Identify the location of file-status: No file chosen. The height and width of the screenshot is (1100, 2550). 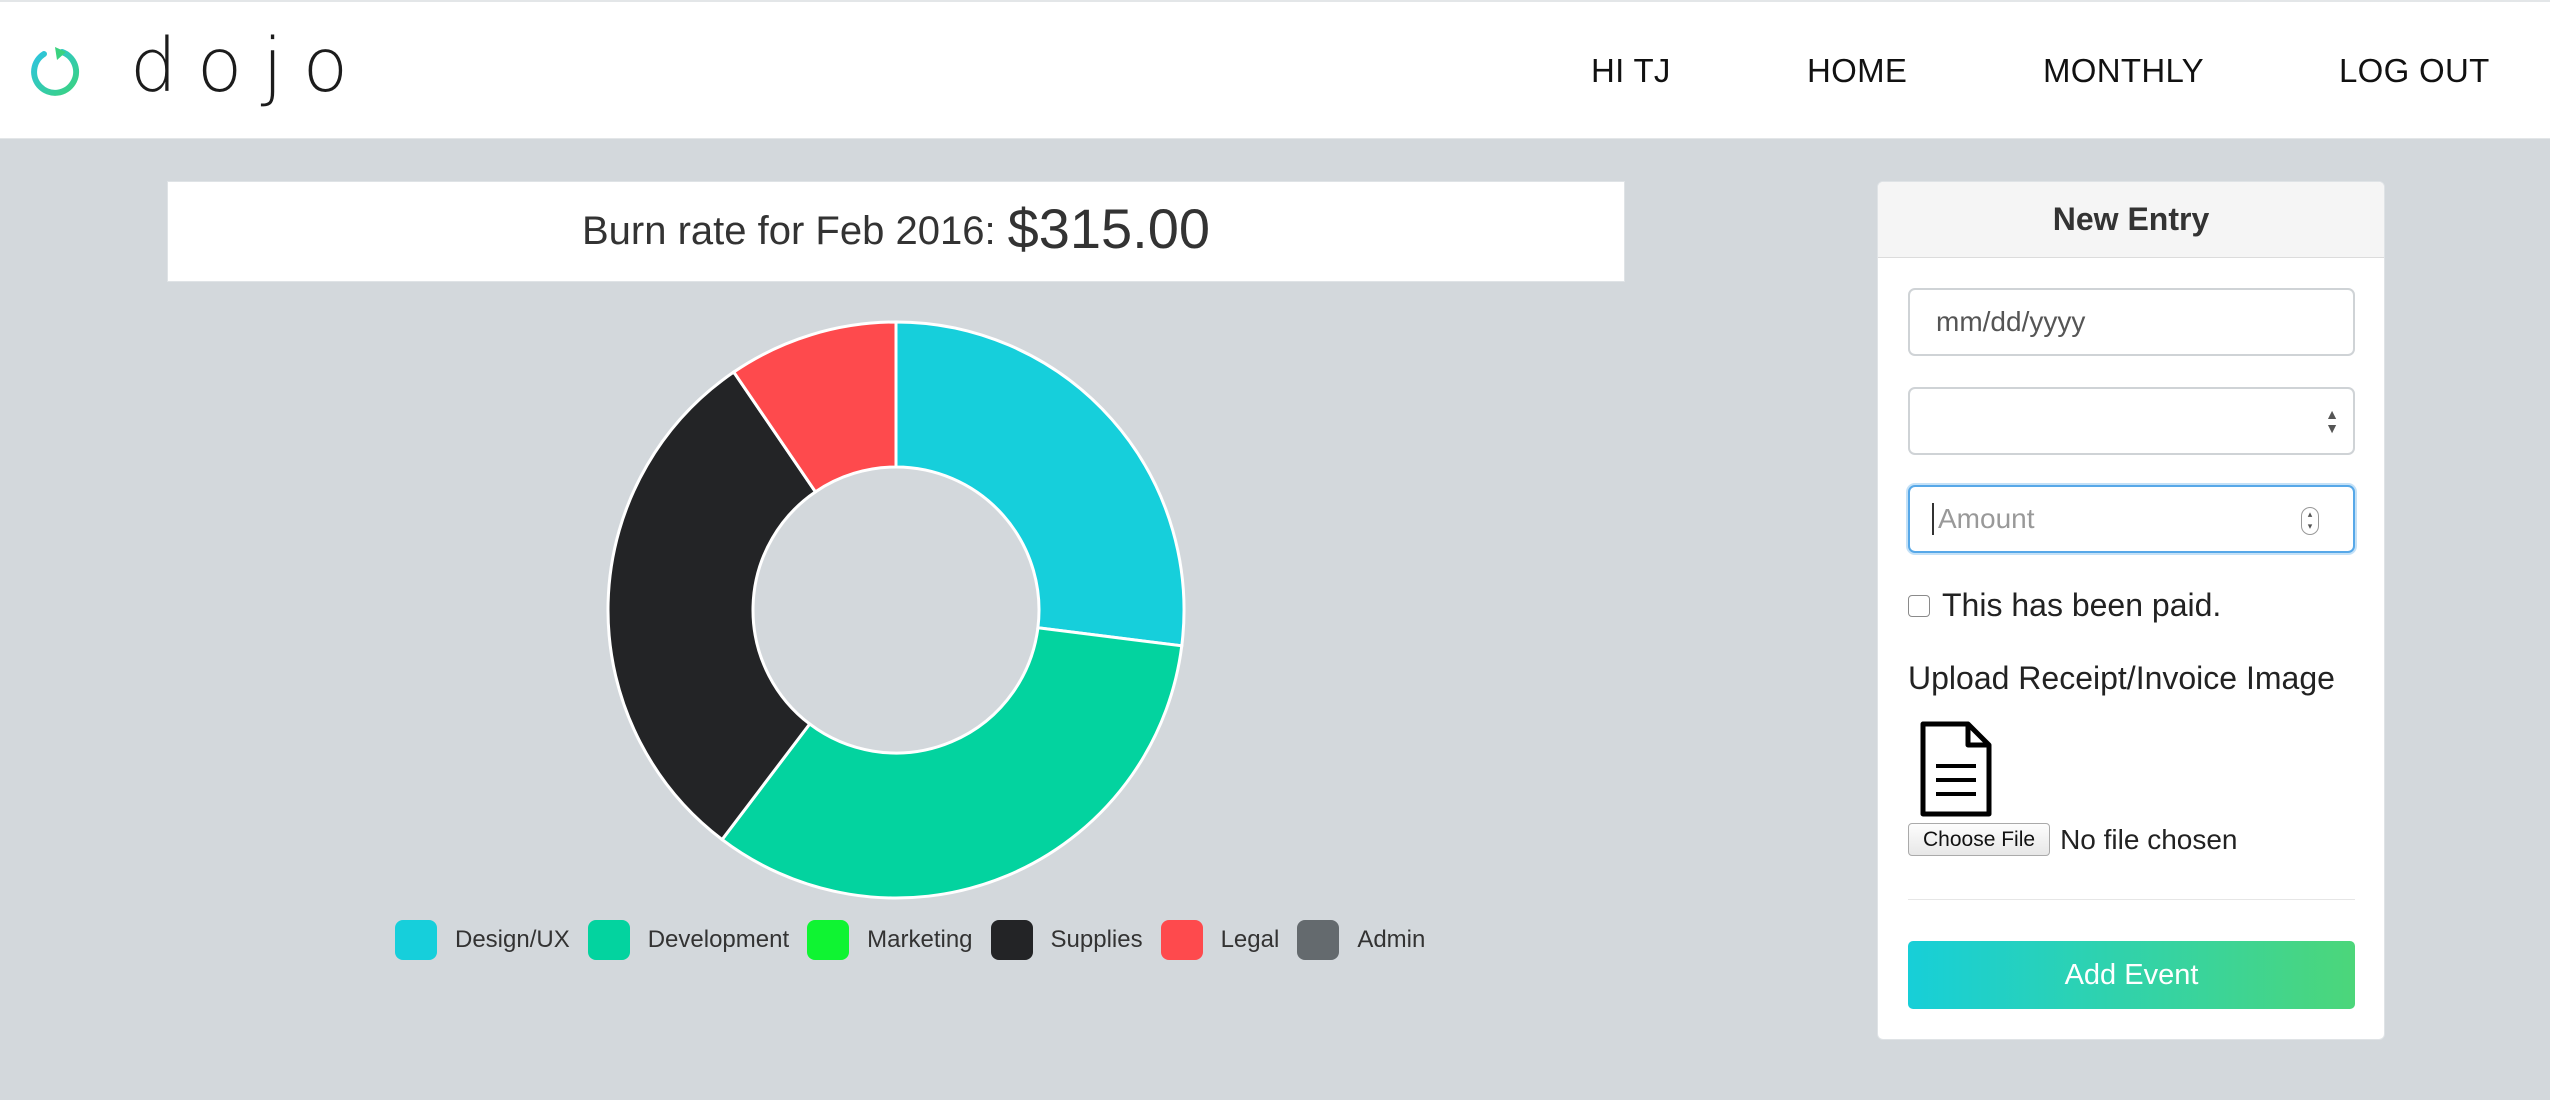
(2149, 839).